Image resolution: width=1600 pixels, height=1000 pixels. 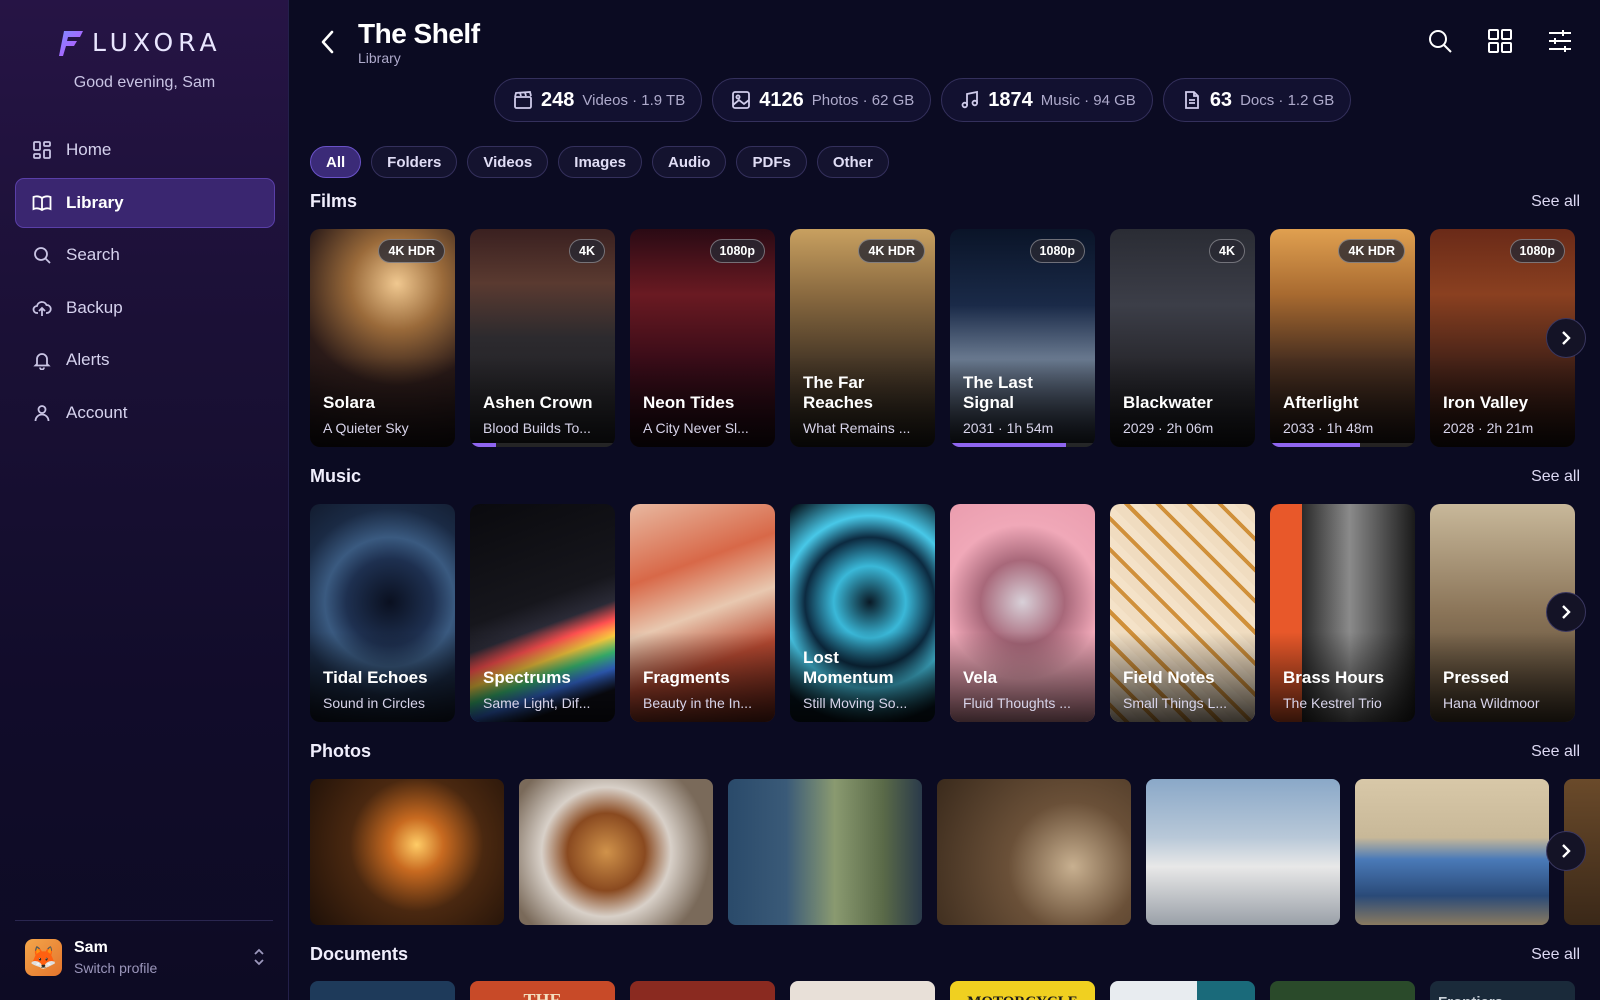 I want to click on filter-settings-button, so click(x=1560, y=41).